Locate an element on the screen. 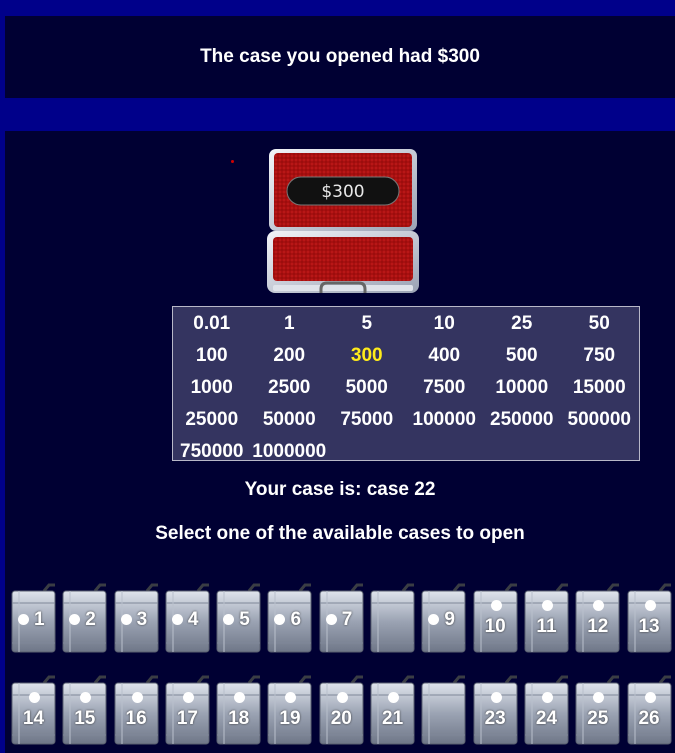 The height and width of the screenshot is (753, 675). prize-value: 100 is located at coordinates (211, 355).